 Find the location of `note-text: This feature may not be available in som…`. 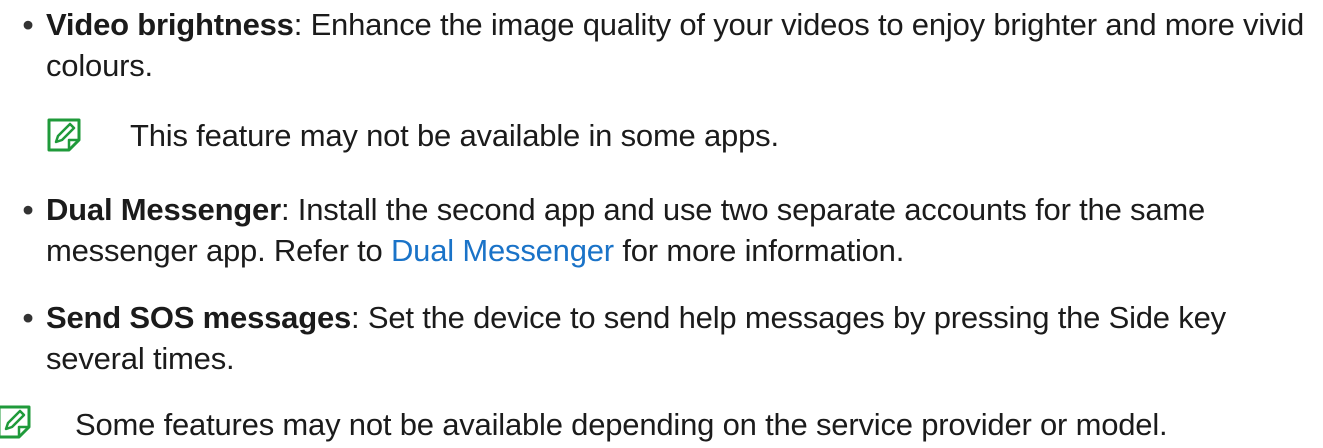

note-text: This feature may not be available in som… is located at coordinates (454, 135).